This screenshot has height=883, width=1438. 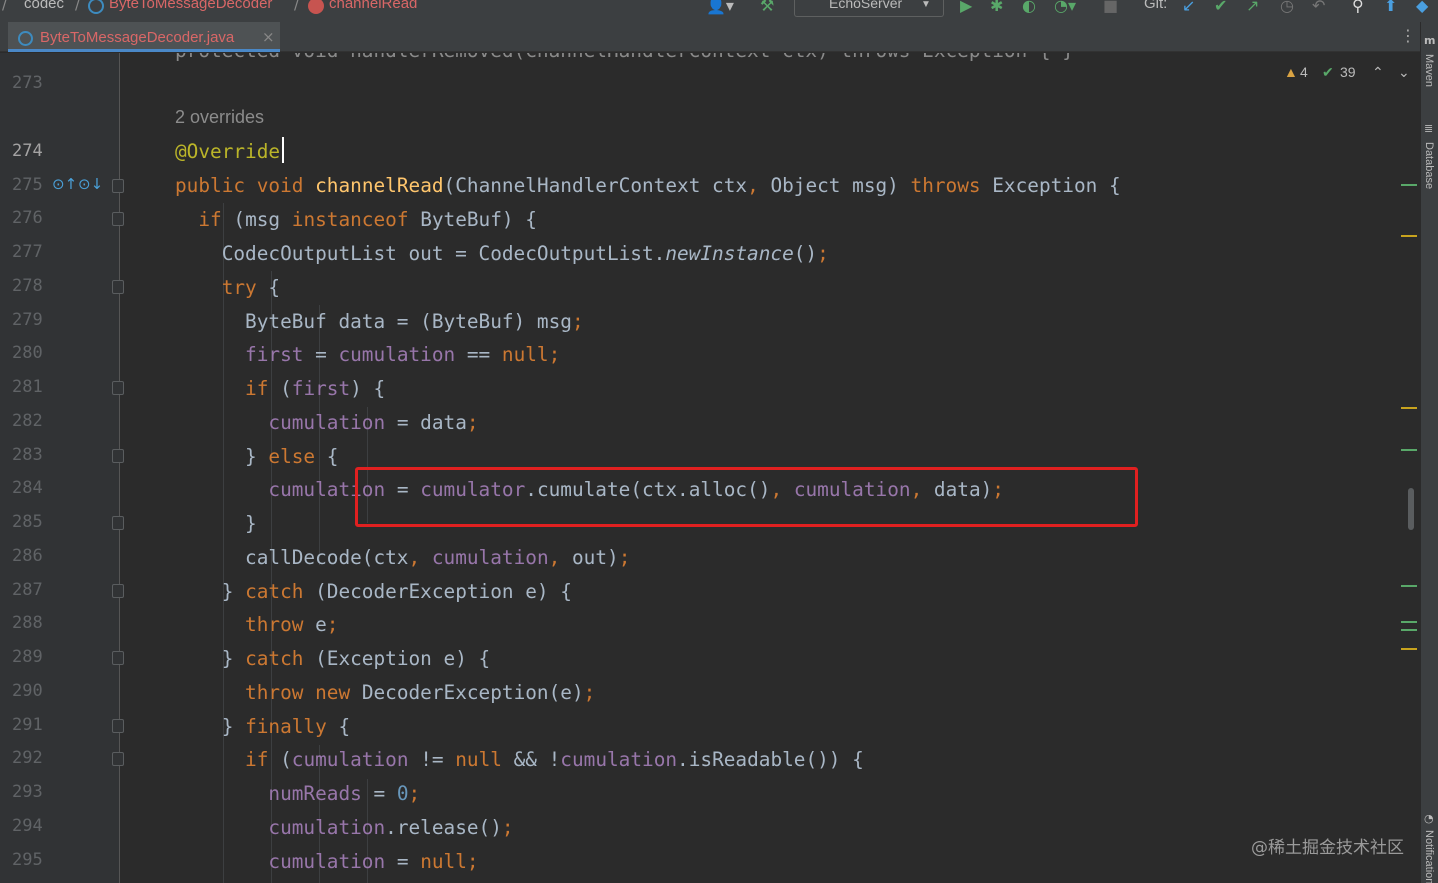 What do you see at coordinates (373, 422) in the screenshot?
I see `code-line-282: cumulation = data;` at bounding box center [373, 422].